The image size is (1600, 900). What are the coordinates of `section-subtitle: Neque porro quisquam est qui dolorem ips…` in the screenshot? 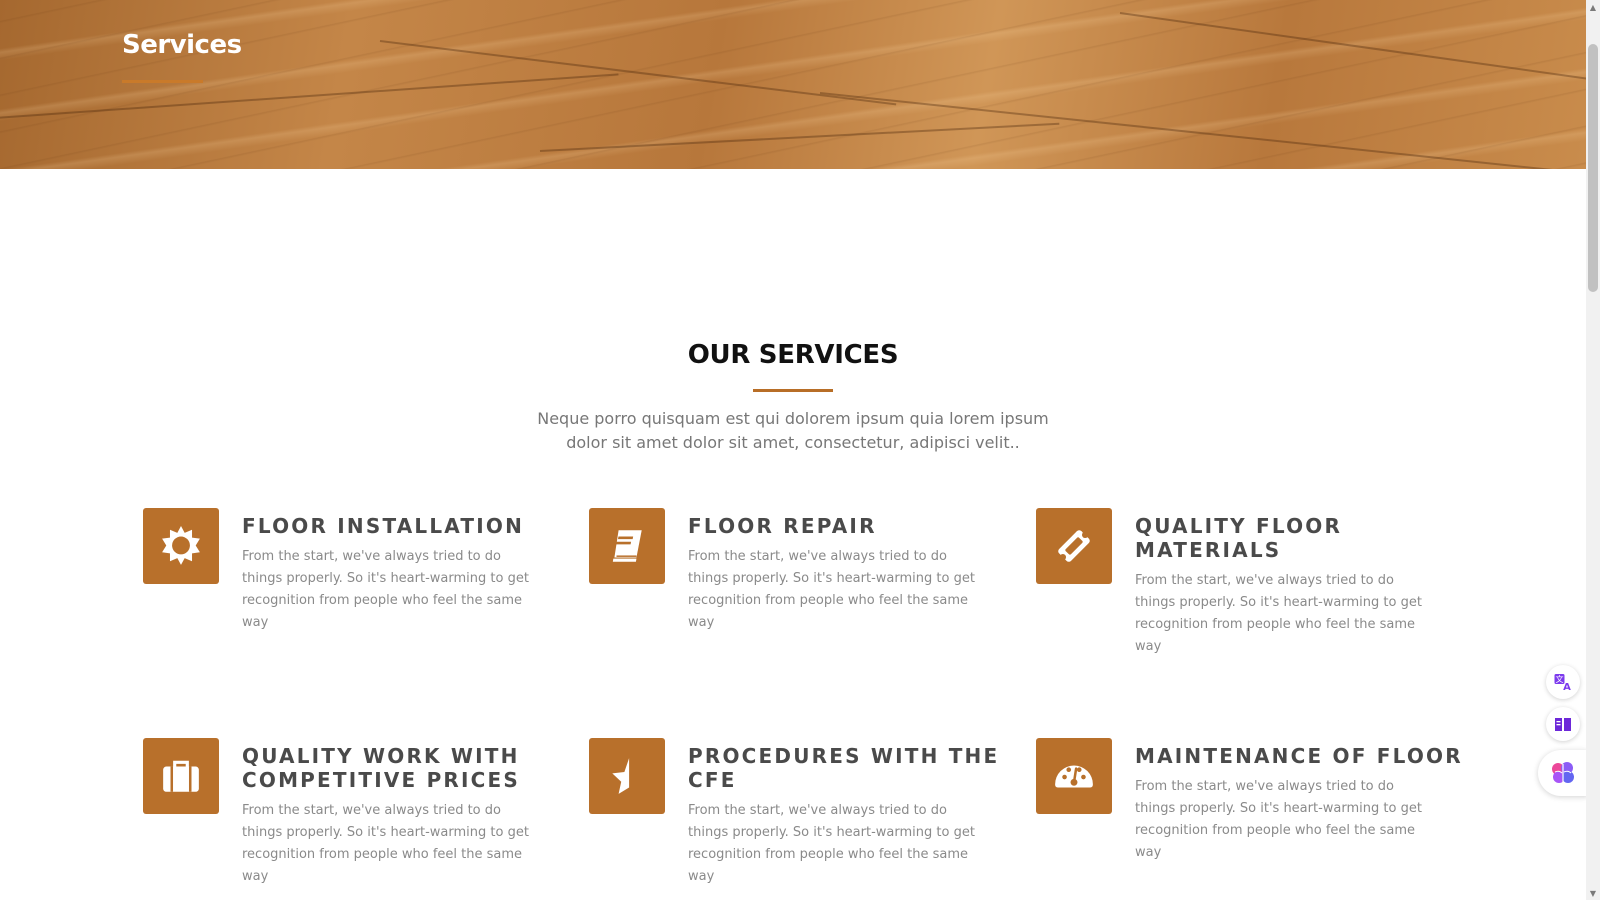 It's located at (793, 430).